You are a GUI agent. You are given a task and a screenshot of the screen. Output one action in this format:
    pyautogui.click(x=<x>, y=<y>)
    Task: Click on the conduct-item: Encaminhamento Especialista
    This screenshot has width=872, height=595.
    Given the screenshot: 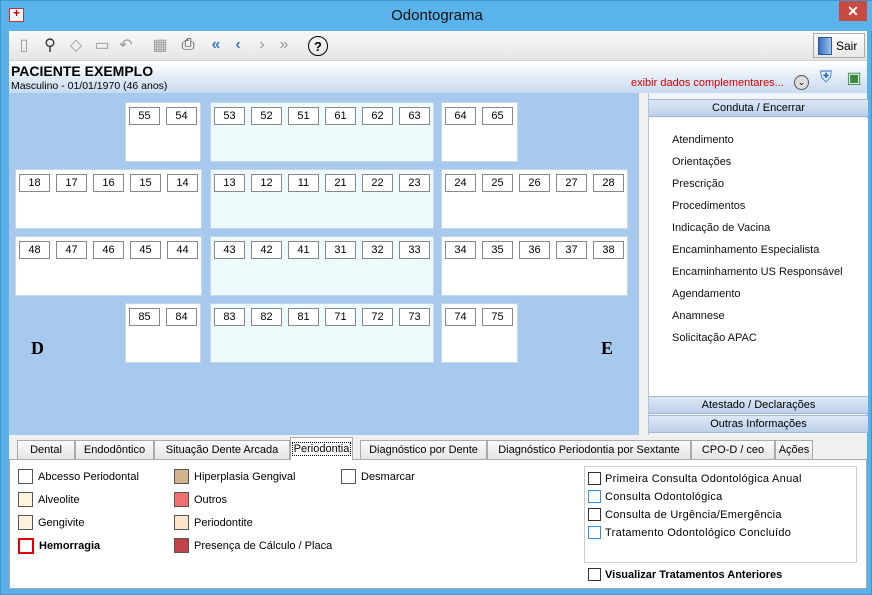 What is the action you would take?
    pyautogui.click(x=745, y=250)
    